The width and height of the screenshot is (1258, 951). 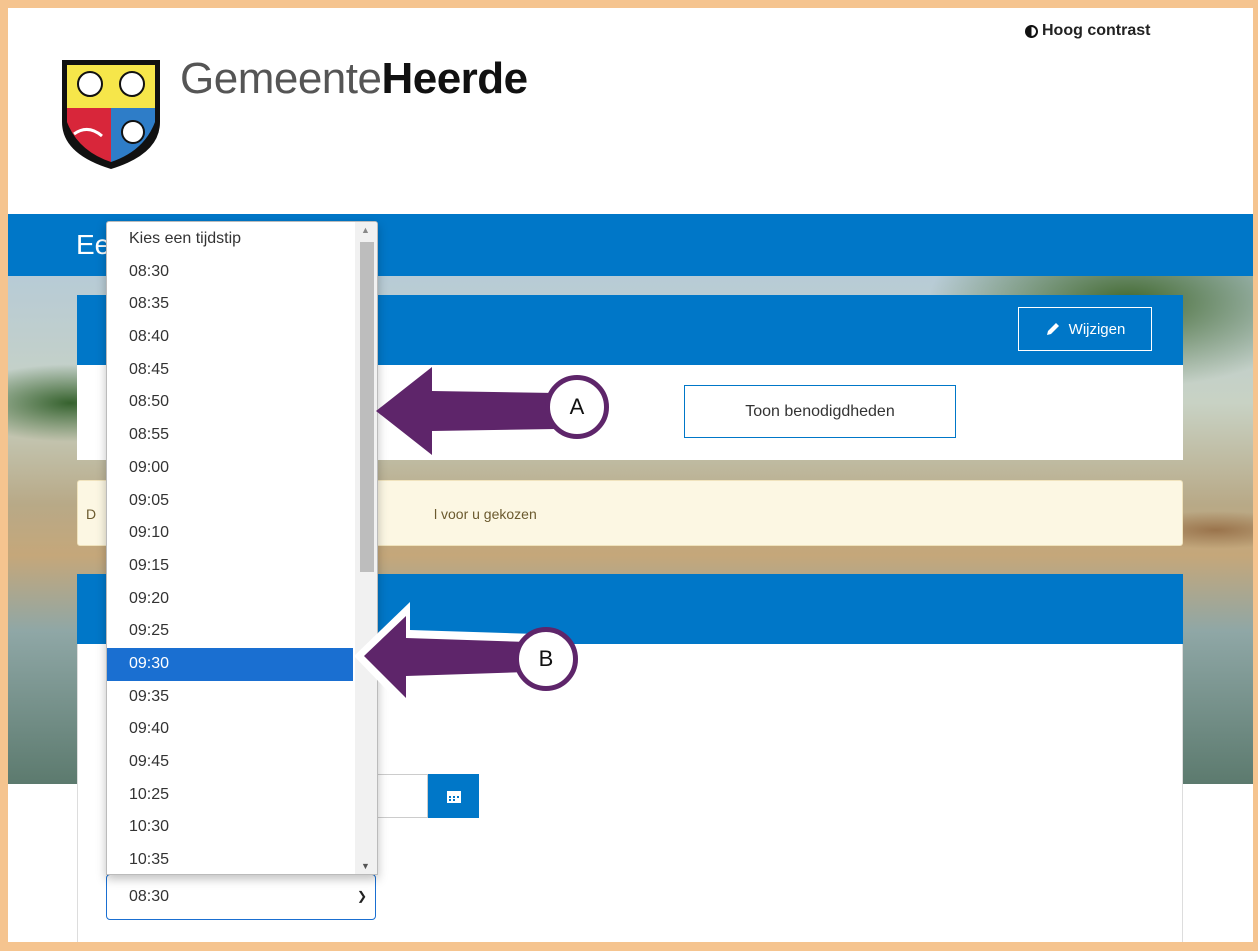 What do you see at coordinates (230, 337) in the screenshot?
I see `time-option: 08:40` at bounding box center [230, 337].